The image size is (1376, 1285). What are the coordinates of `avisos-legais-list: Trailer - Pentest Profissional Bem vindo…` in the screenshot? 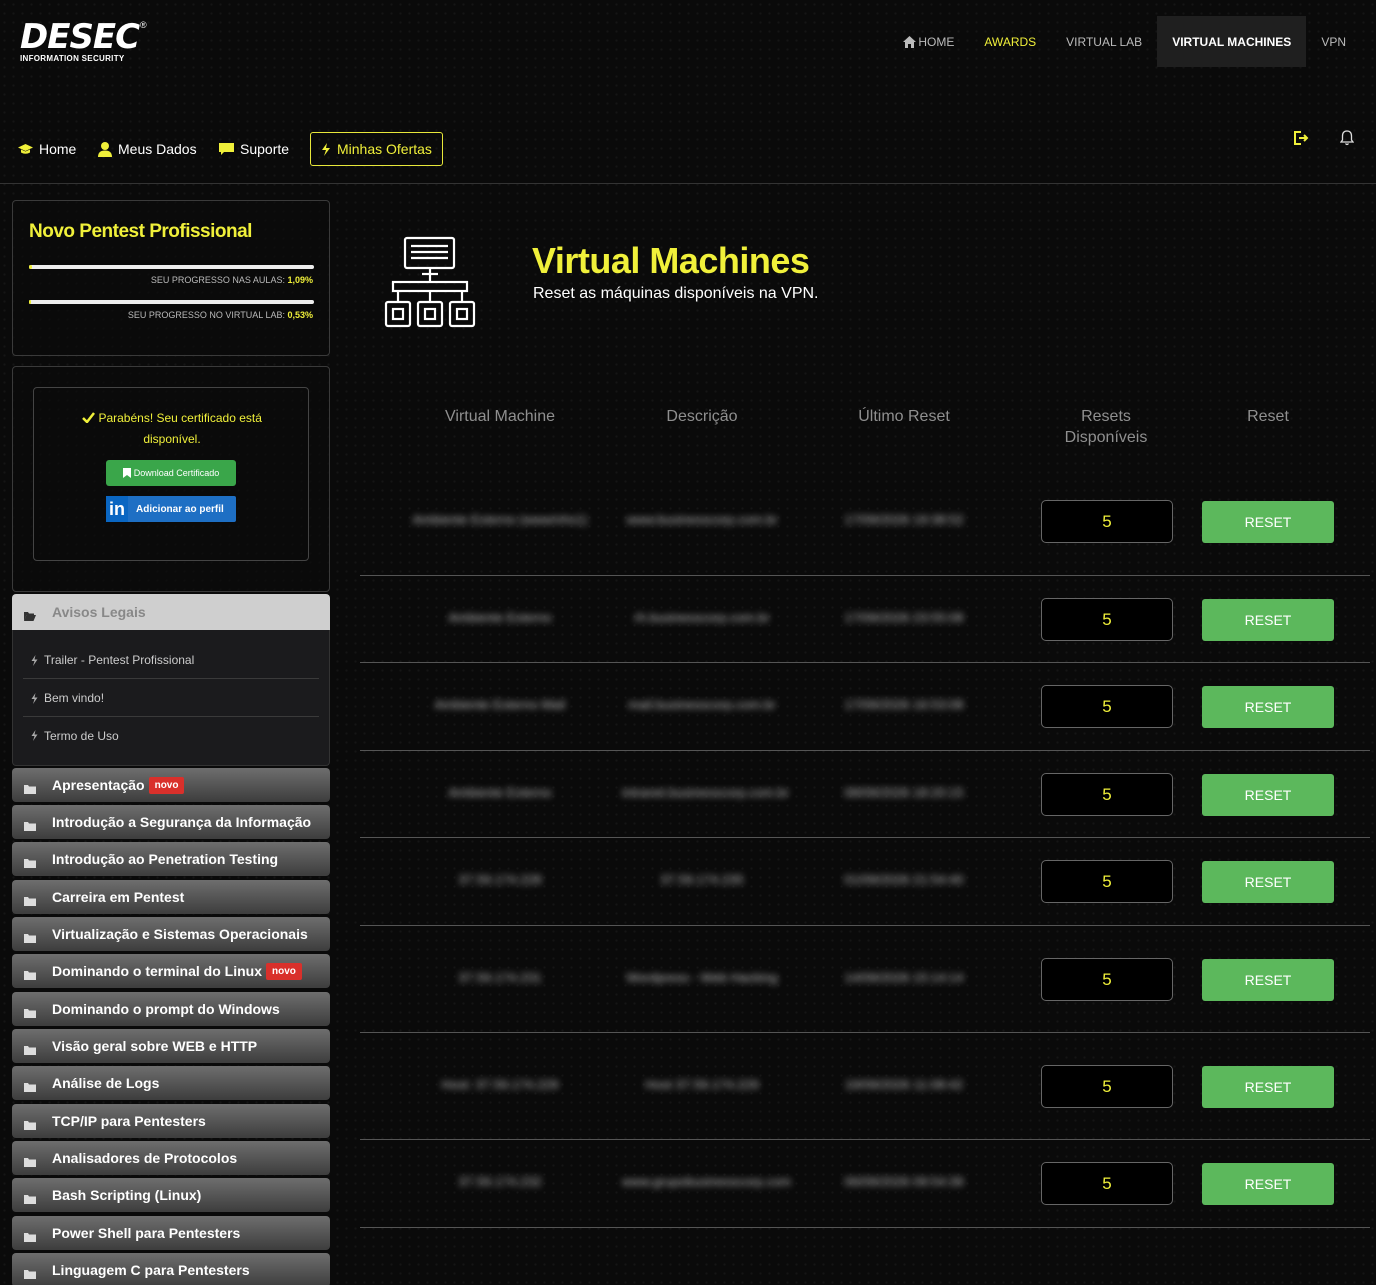 It's located at (171, 698).